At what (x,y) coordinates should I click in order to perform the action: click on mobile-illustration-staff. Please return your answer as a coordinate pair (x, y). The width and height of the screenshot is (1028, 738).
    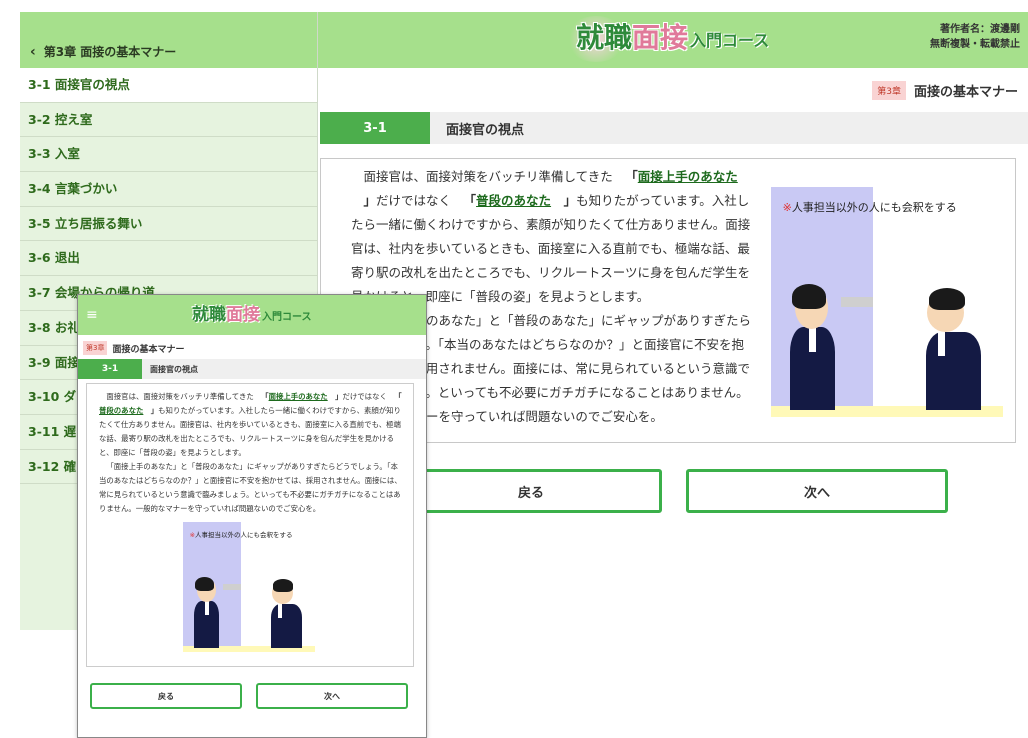
    Looking at the image, I should click on (285, 614).